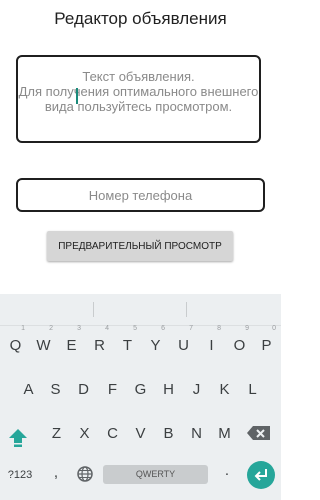  What do you see at coordinates (155, 474) in the screenshot?
I see `space-bar: QWERTY` at bounding box center [155, 474].